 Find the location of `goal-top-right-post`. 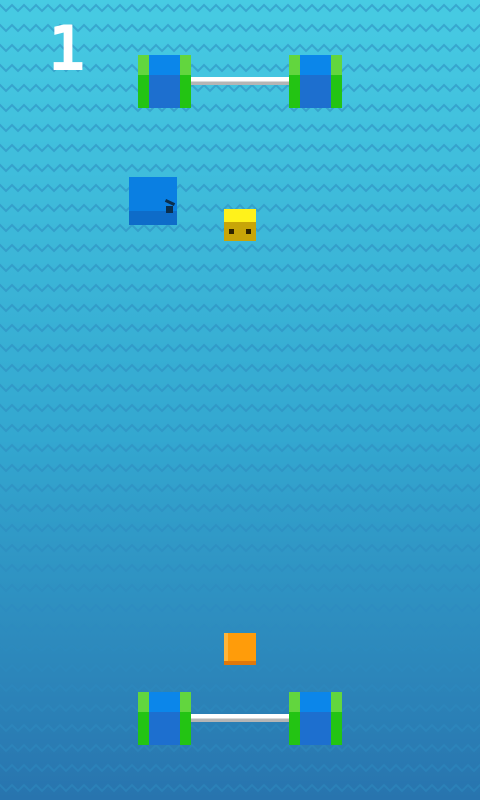

goal-top-right-post is located at coordinates (315, 81).